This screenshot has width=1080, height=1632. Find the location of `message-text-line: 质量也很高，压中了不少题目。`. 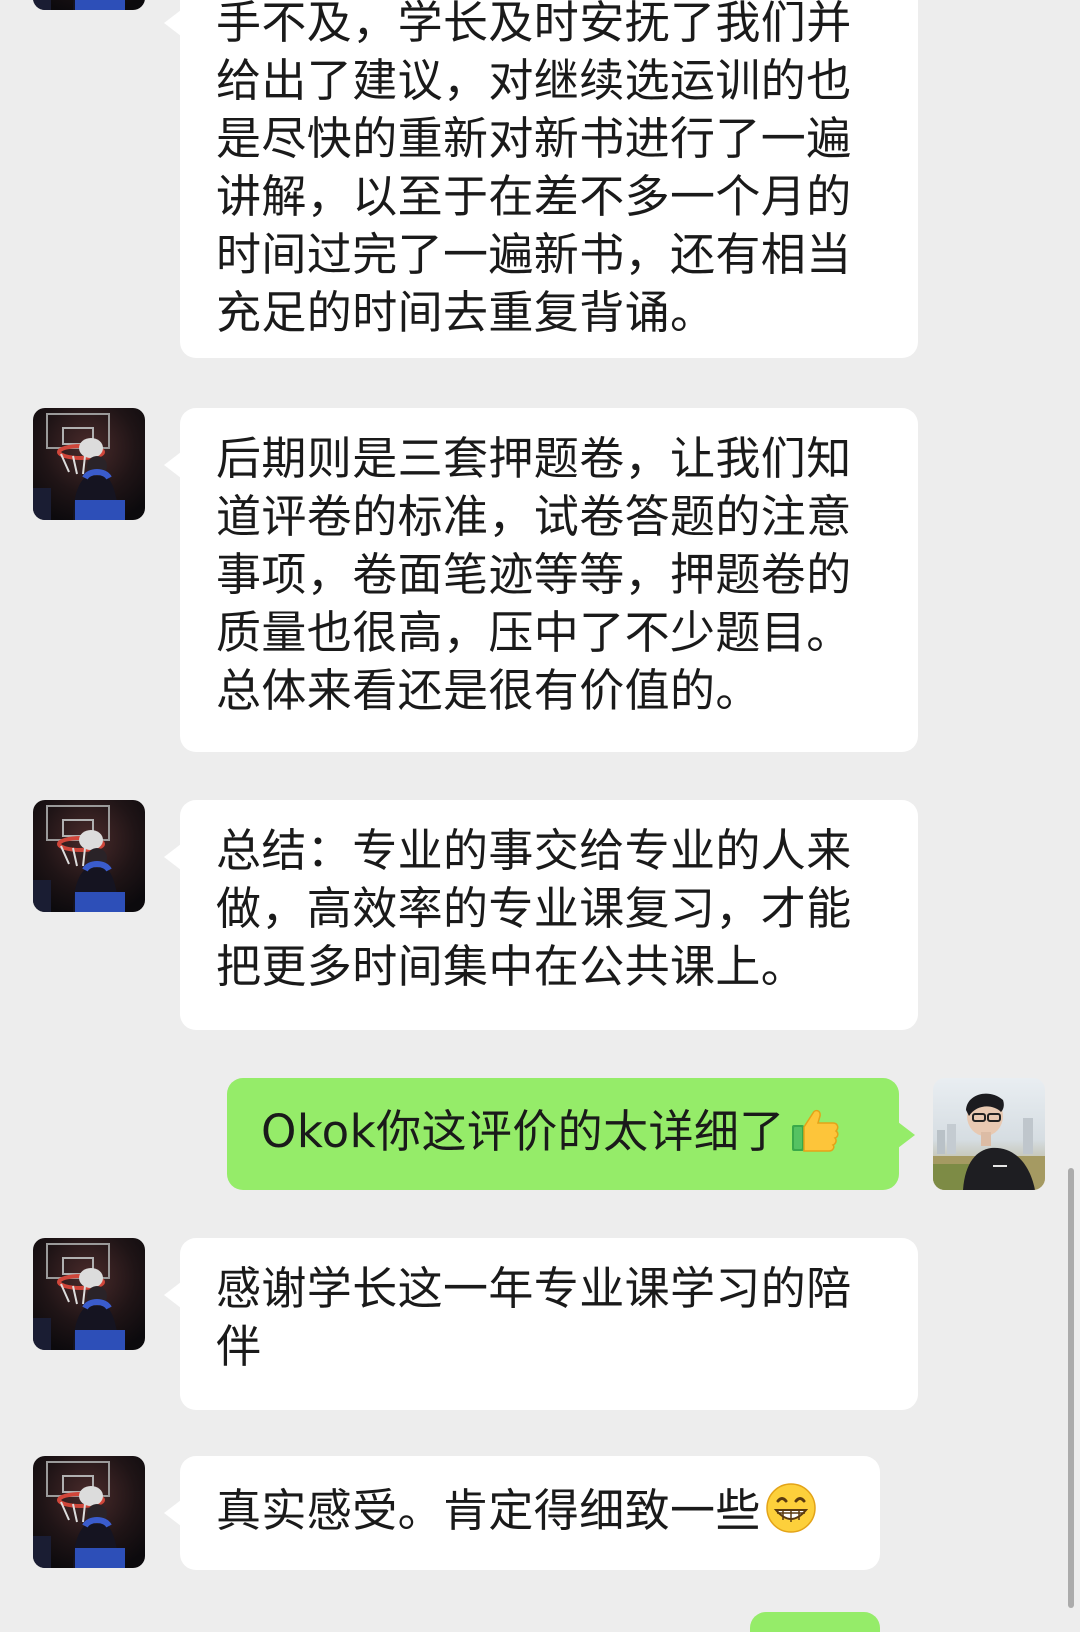

message-text-line: 质量也很高，压中了不少题目。 is located at coordinates (534, 632).